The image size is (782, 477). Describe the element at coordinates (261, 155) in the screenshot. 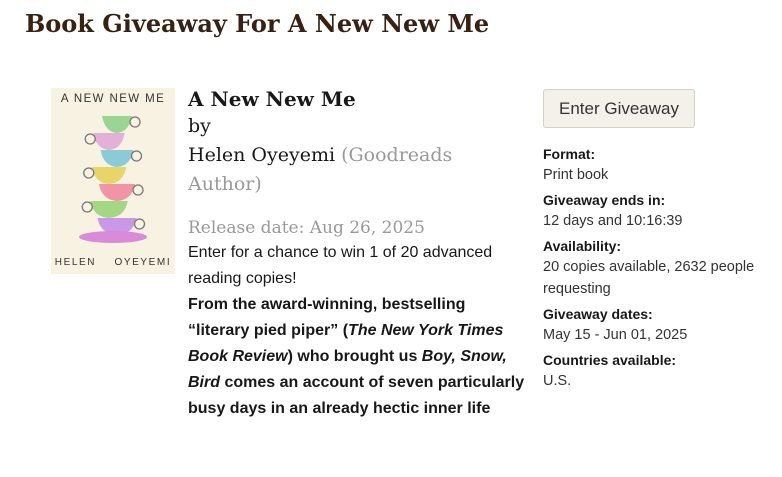

I see `author-name: Helen Oyeyemi` at that location.